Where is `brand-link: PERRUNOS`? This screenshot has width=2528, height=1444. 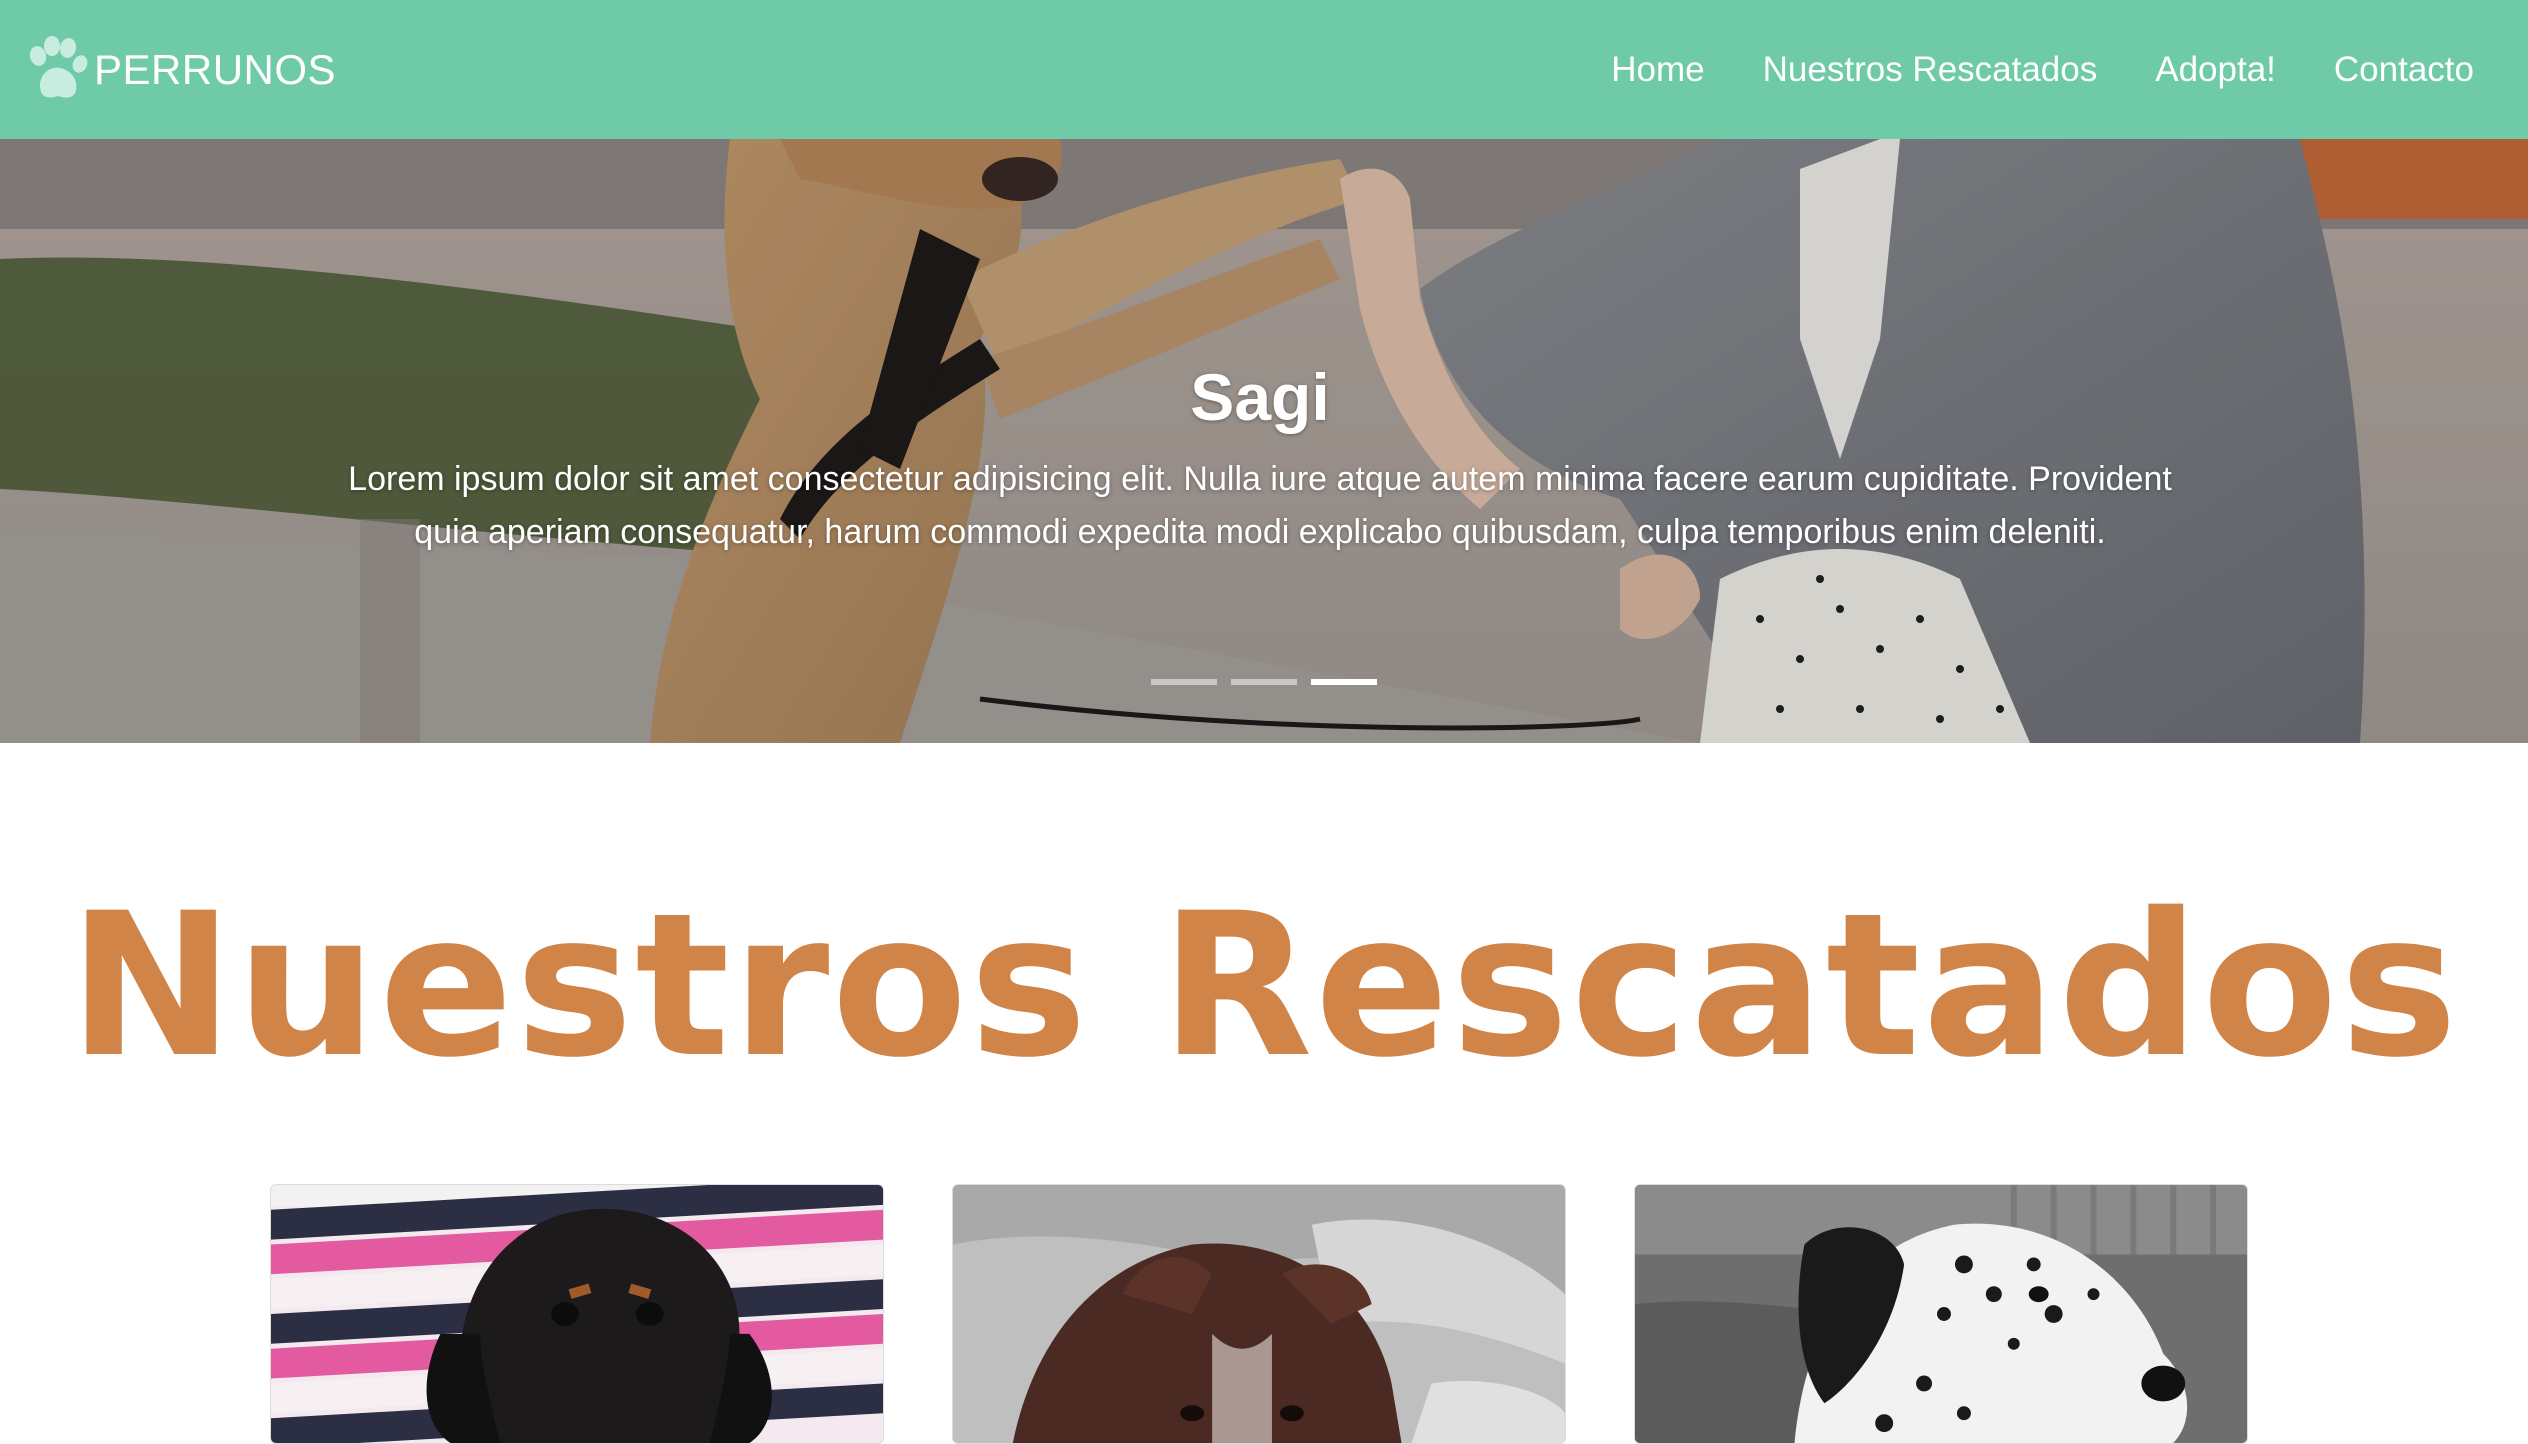 brand-link: PERRUNOS is located at coordinates (179, 70).